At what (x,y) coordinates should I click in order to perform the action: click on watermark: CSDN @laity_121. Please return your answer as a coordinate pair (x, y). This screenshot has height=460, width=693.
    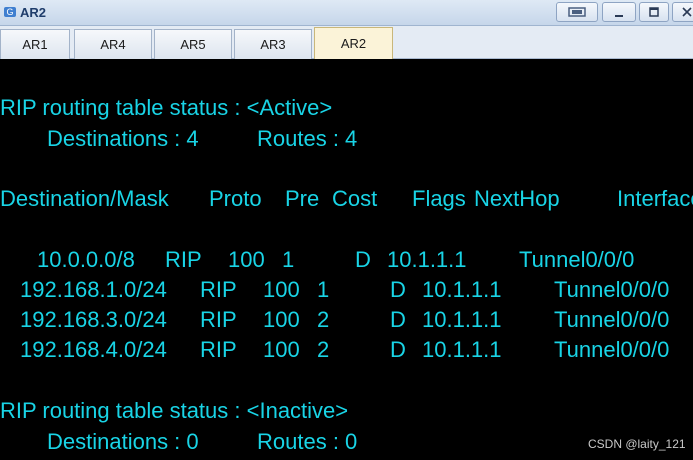
    Looking at the image, I should click on (637, 444).